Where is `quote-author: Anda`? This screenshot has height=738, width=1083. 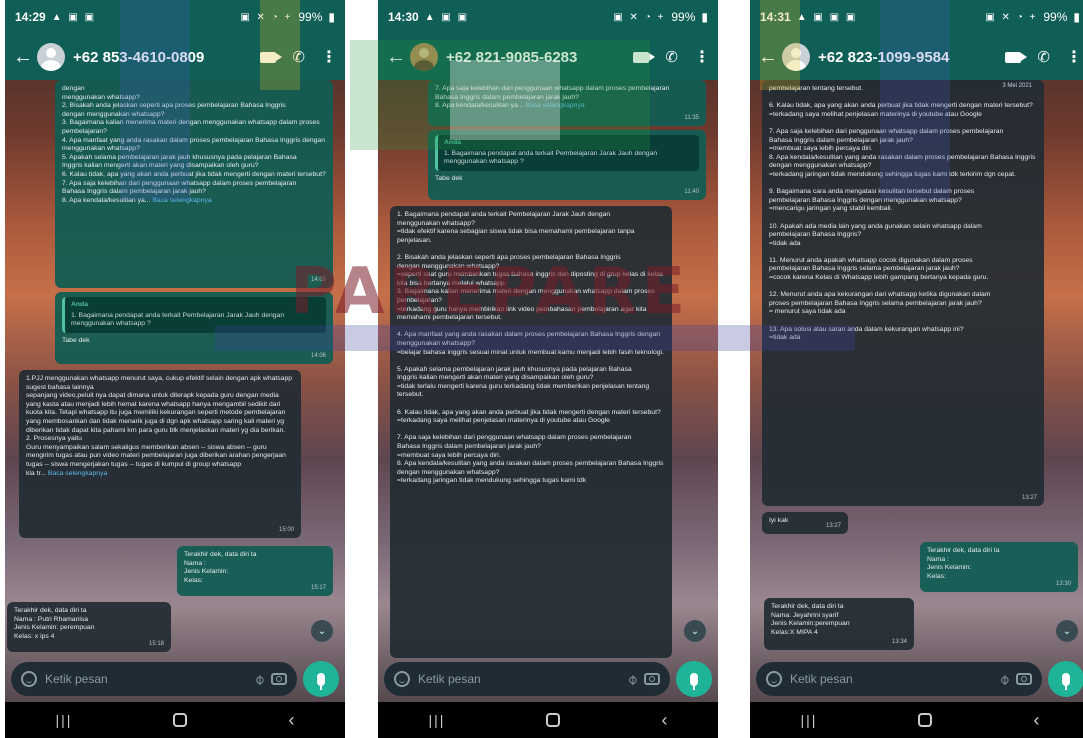 quote-author: Anda is located at coordinates (452, 142).